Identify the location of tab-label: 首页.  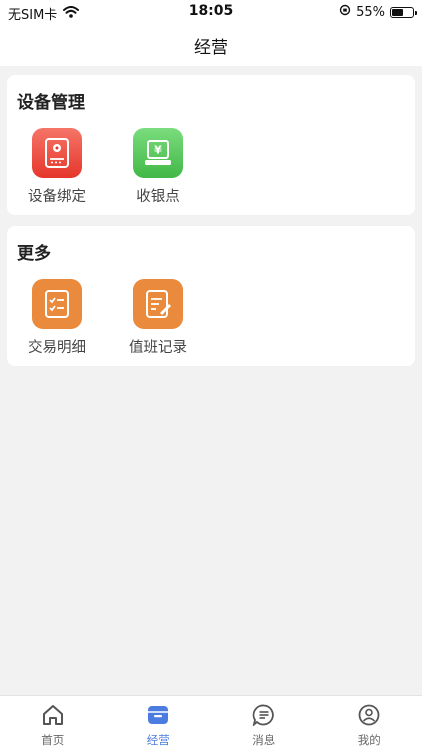
(53, 740).